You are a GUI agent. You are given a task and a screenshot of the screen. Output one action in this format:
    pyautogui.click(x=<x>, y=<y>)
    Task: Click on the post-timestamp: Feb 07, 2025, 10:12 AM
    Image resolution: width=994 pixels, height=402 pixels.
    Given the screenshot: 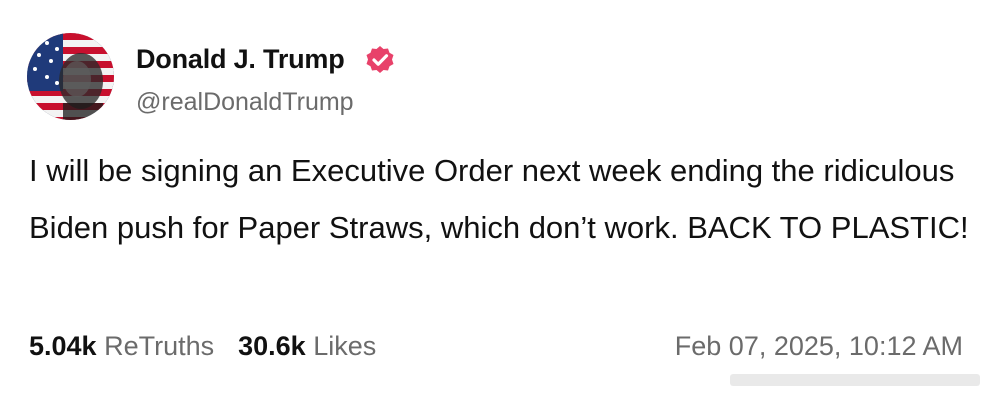 What is the action you would take?
    pyautogui.click(x=819, y=346)
    